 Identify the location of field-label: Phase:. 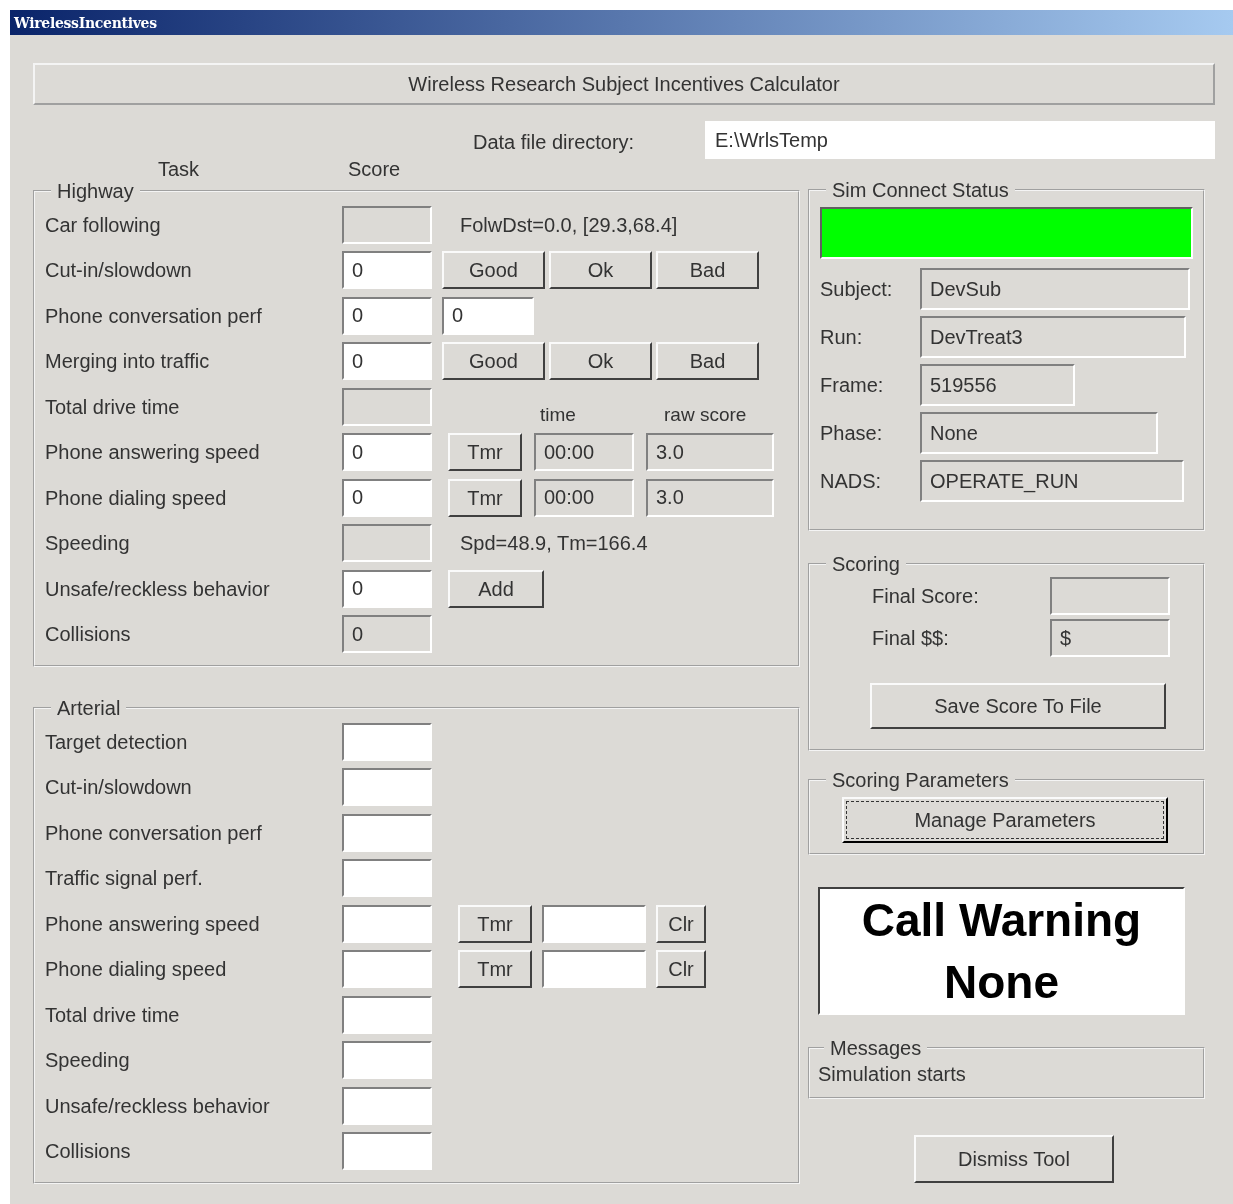
(852, 433).